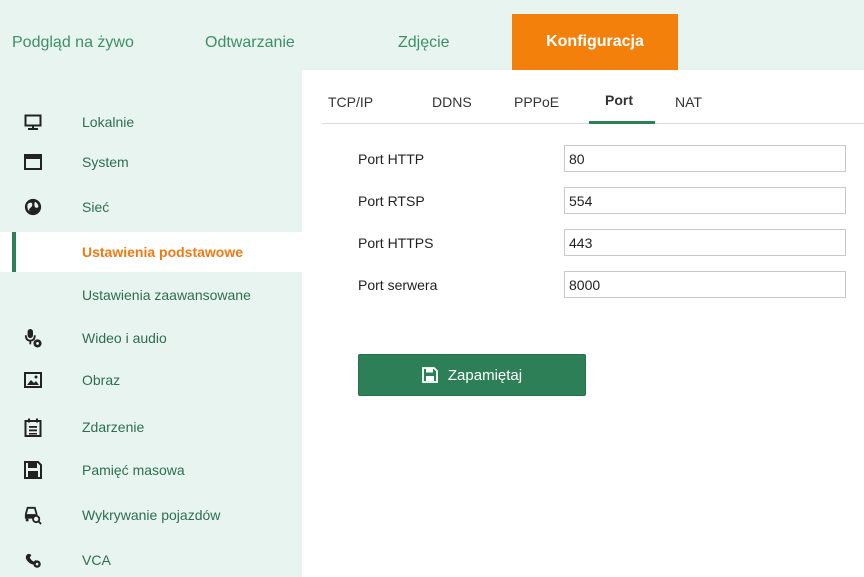 This screenshot has height=577, width=864. I want to click on sidebar-item-event: Zdarzenie, so click(151, 427).